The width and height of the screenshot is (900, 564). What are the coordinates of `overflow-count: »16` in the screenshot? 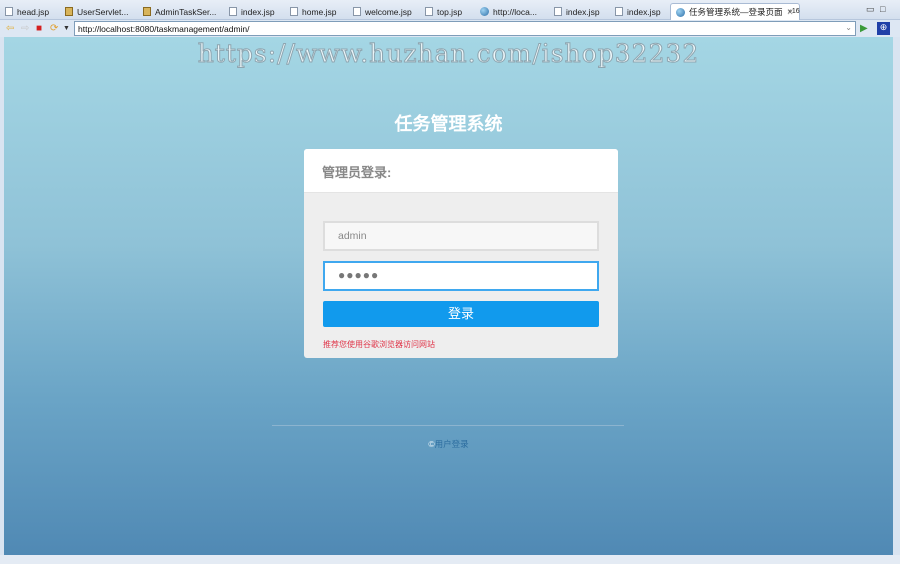 It's located at (794, 11).